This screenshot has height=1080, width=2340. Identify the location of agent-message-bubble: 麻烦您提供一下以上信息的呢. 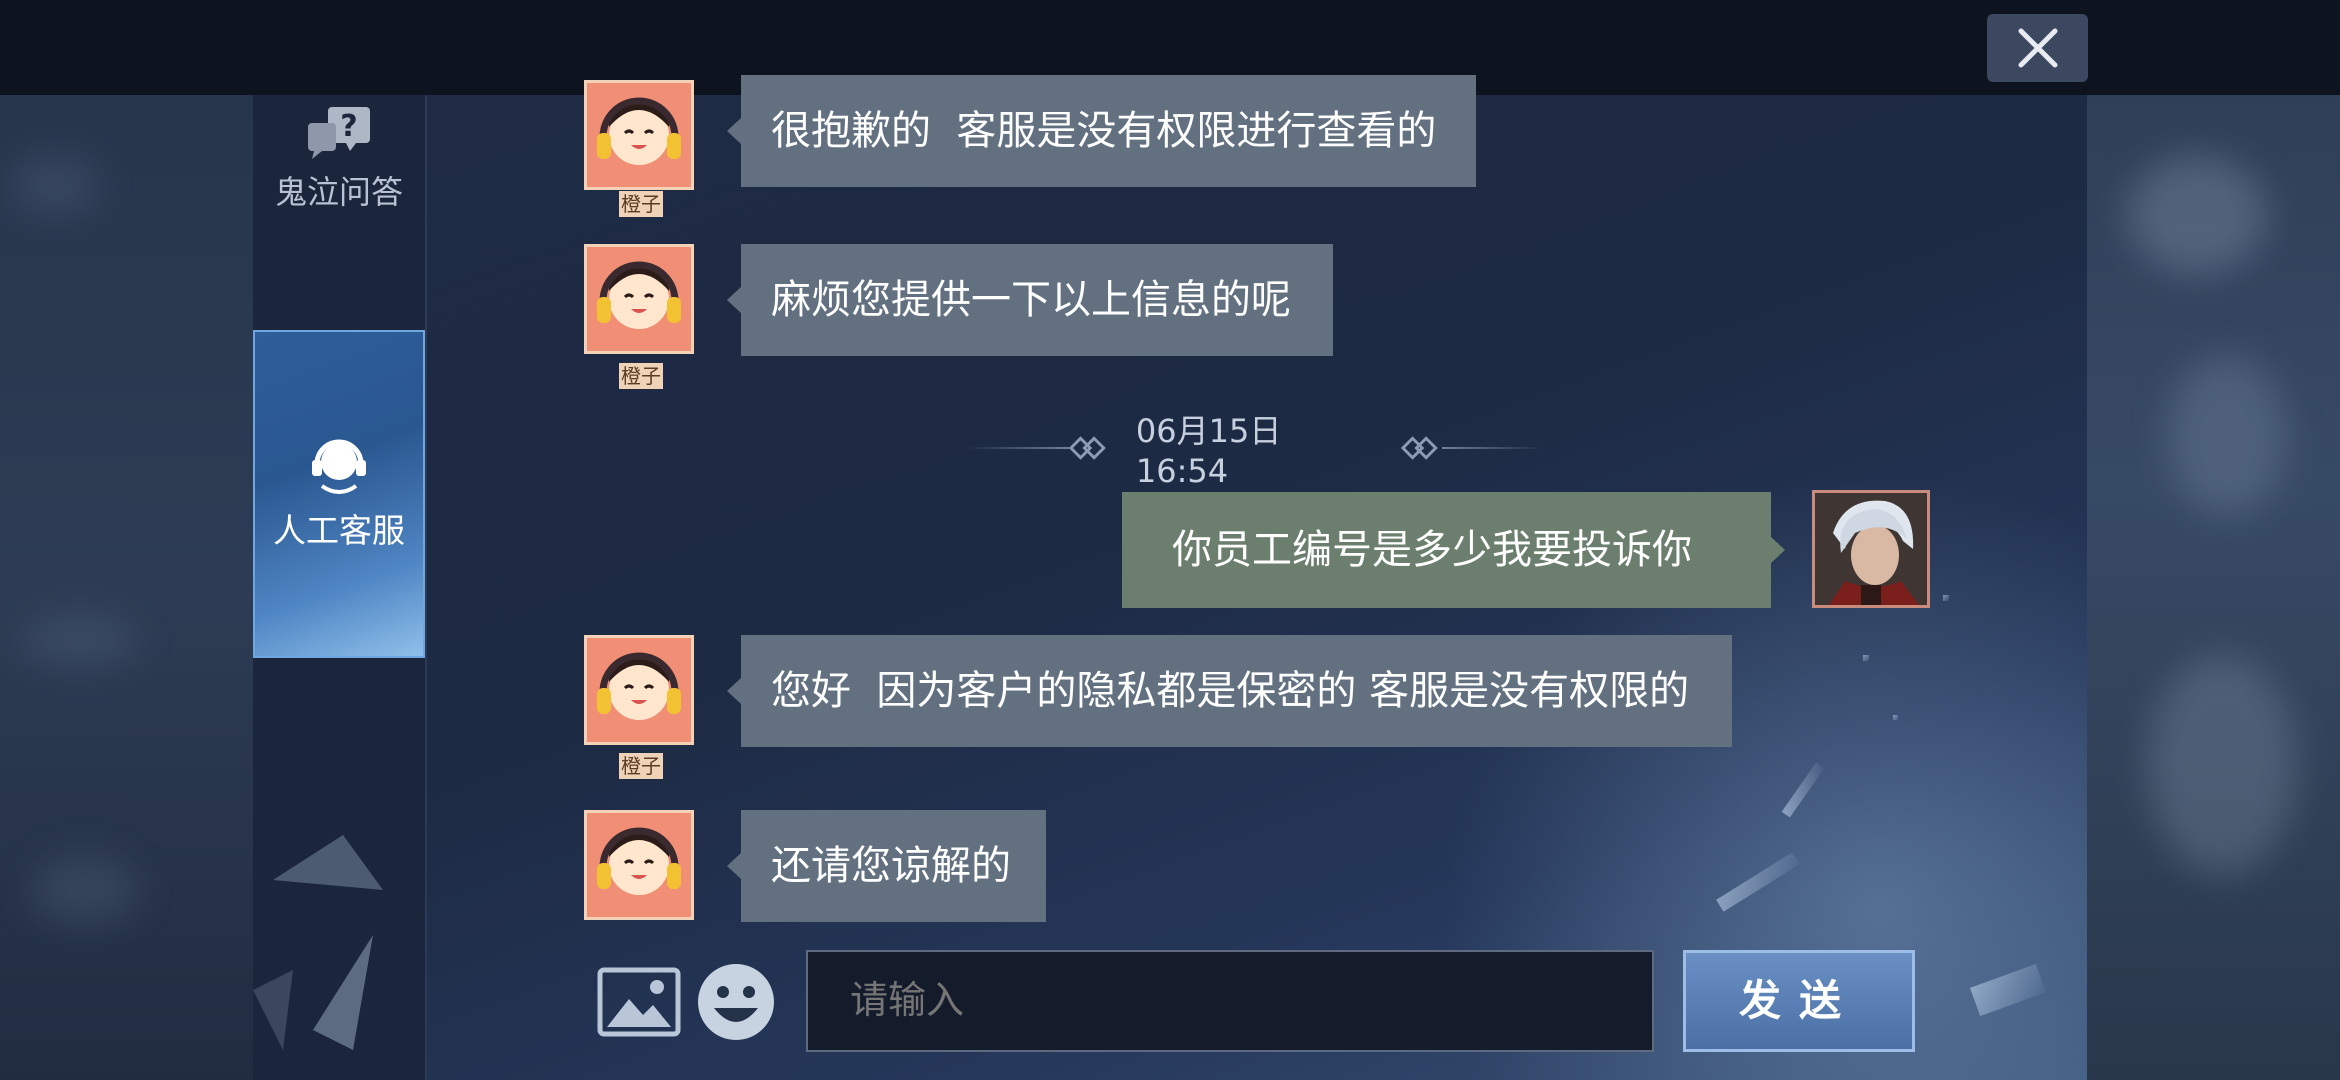
(1030, 300).